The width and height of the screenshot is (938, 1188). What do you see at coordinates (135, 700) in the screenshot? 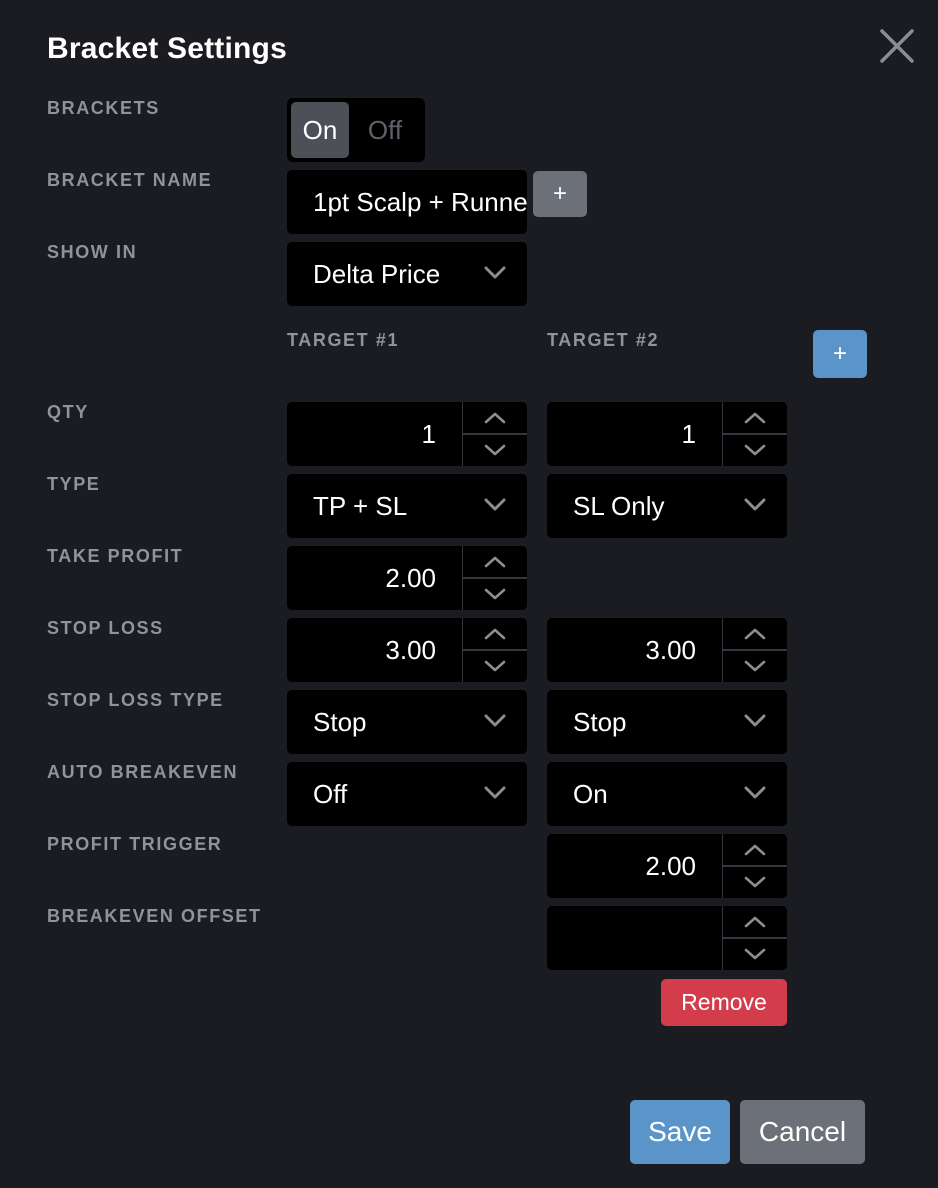
I see `label-stop-loss-type: STOP LOSS TYPE` at bounding box center [135, 700].